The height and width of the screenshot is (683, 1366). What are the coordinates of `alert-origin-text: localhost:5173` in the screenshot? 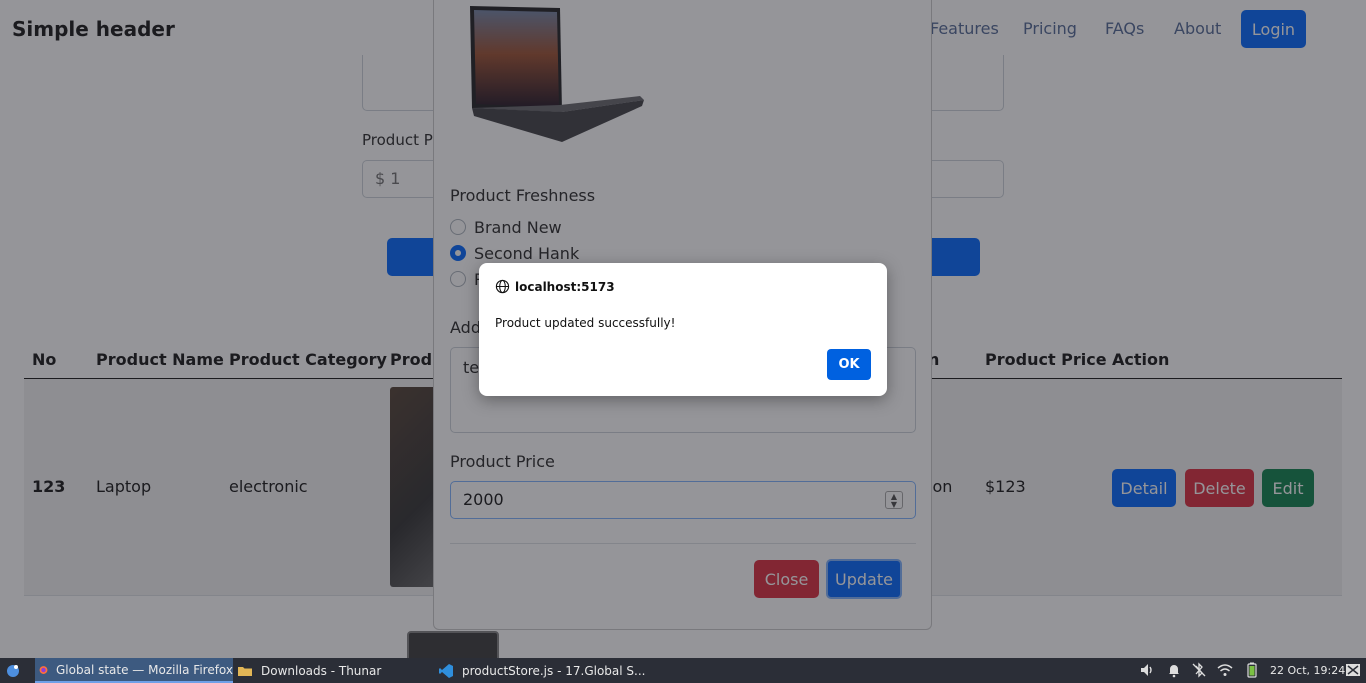 It's located at (565, 286).